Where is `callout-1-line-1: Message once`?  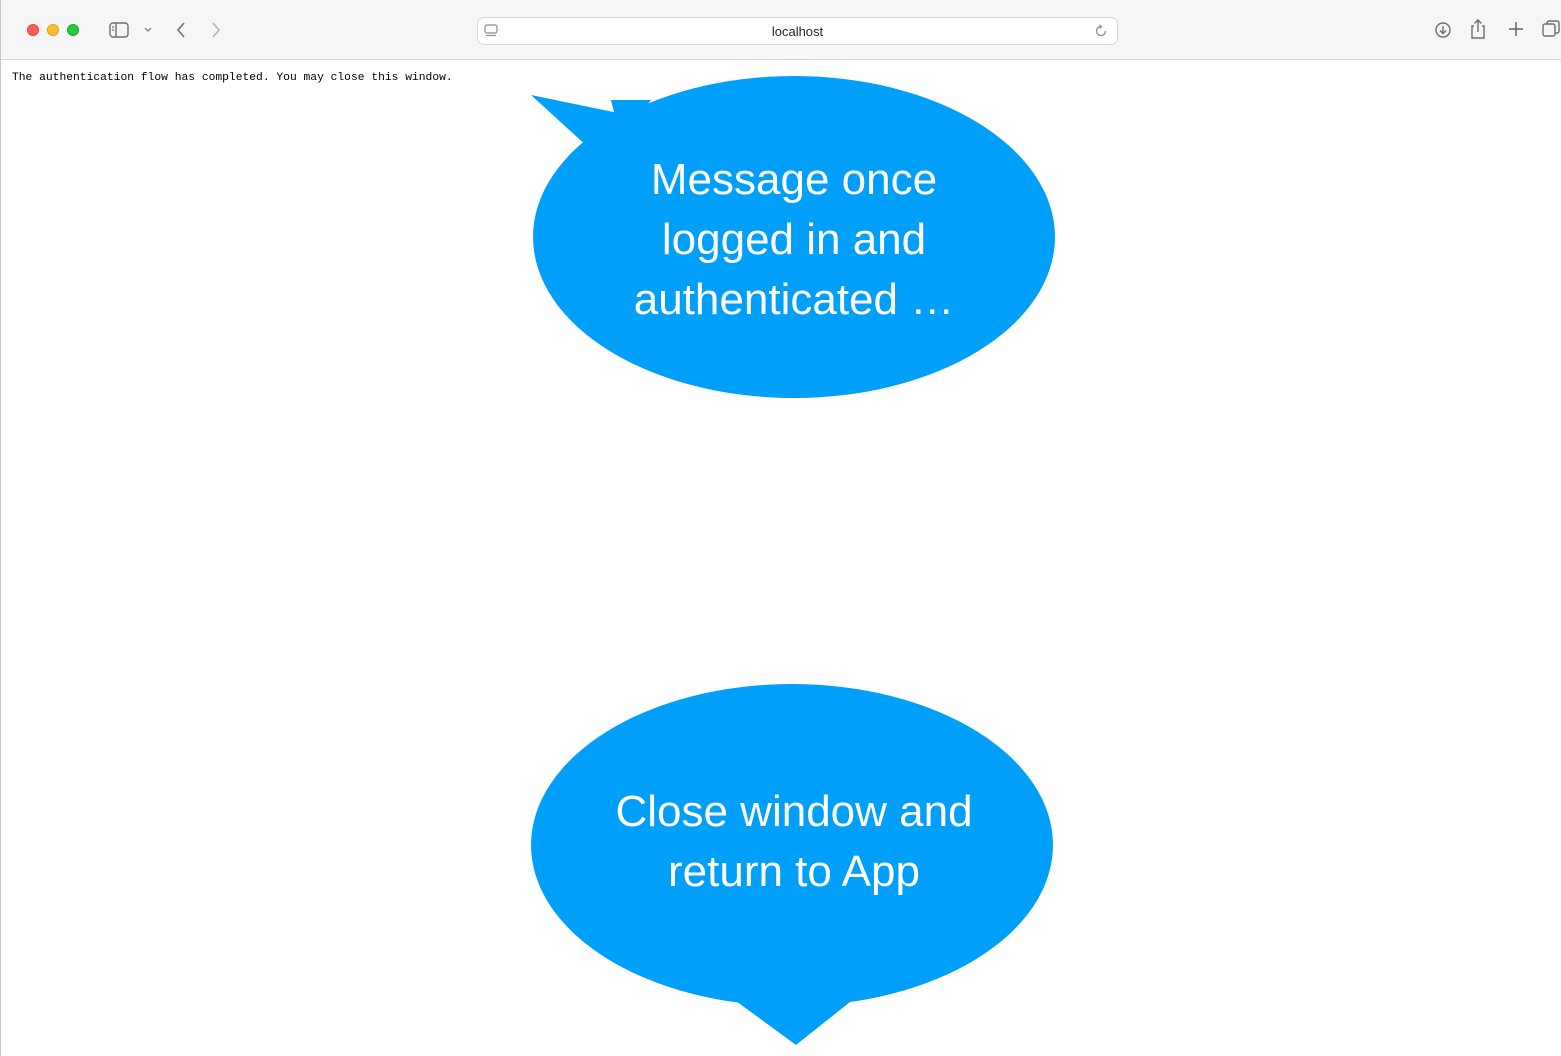 callout-1-line-1: Message once is located at coordinates (794, 179).